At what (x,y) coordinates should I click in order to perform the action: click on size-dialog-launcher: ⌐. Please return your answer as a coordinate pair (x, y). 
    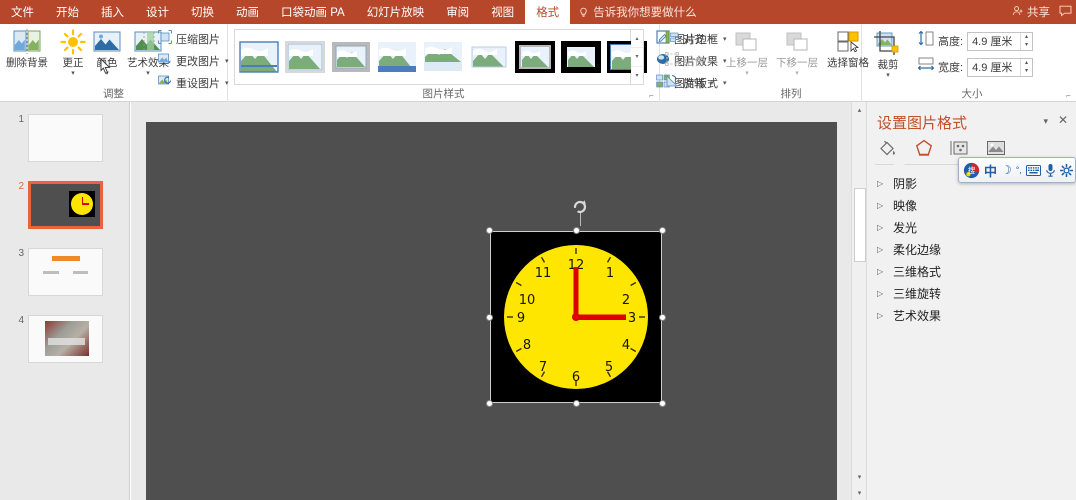
    Looking at the image, I should click on (1068, 95).